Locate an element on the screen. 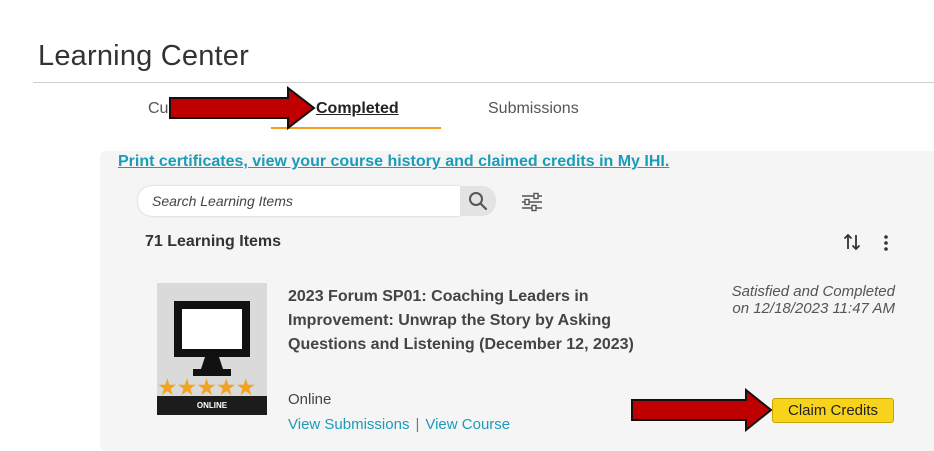 The height and width of the screenshot is (451, 934). search-input: Search Learning Items is located at coordinates (299, 201).